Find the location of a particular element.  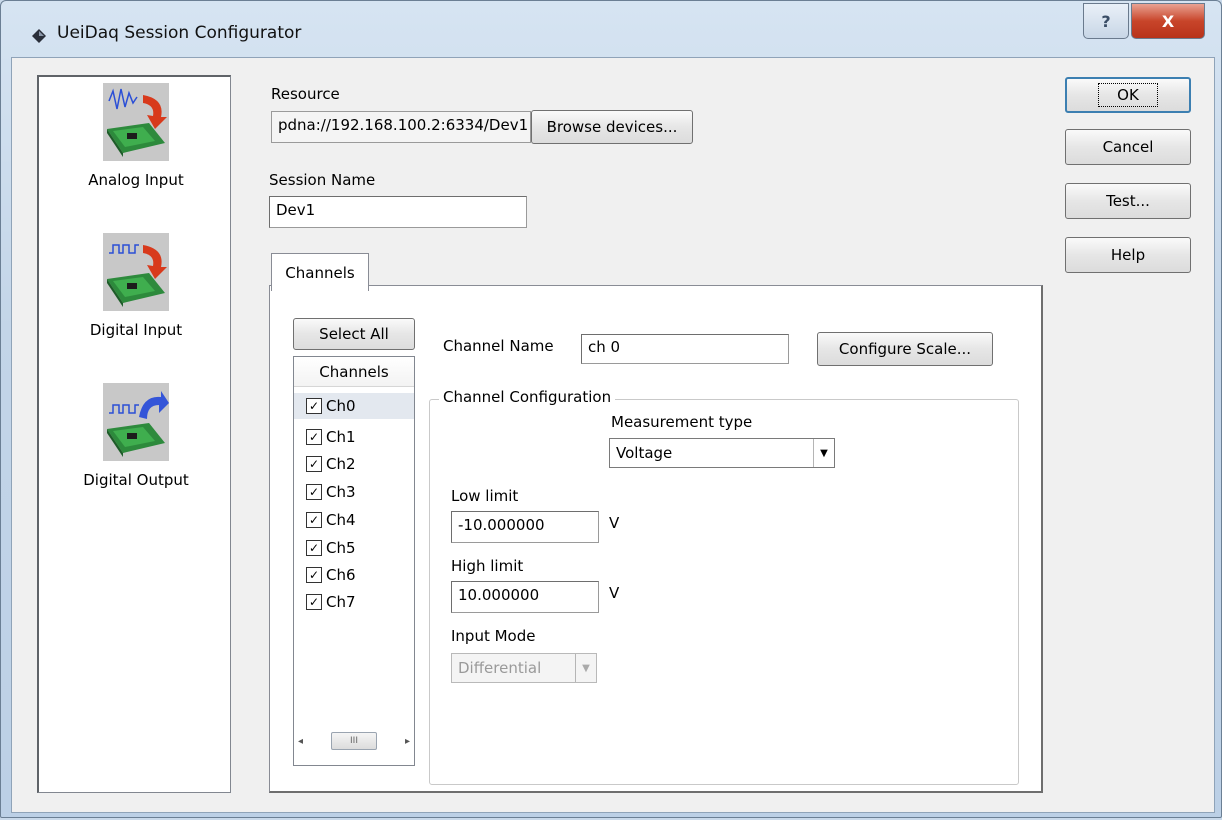

scroll-thumb: III is located at coordinates (354, 741).